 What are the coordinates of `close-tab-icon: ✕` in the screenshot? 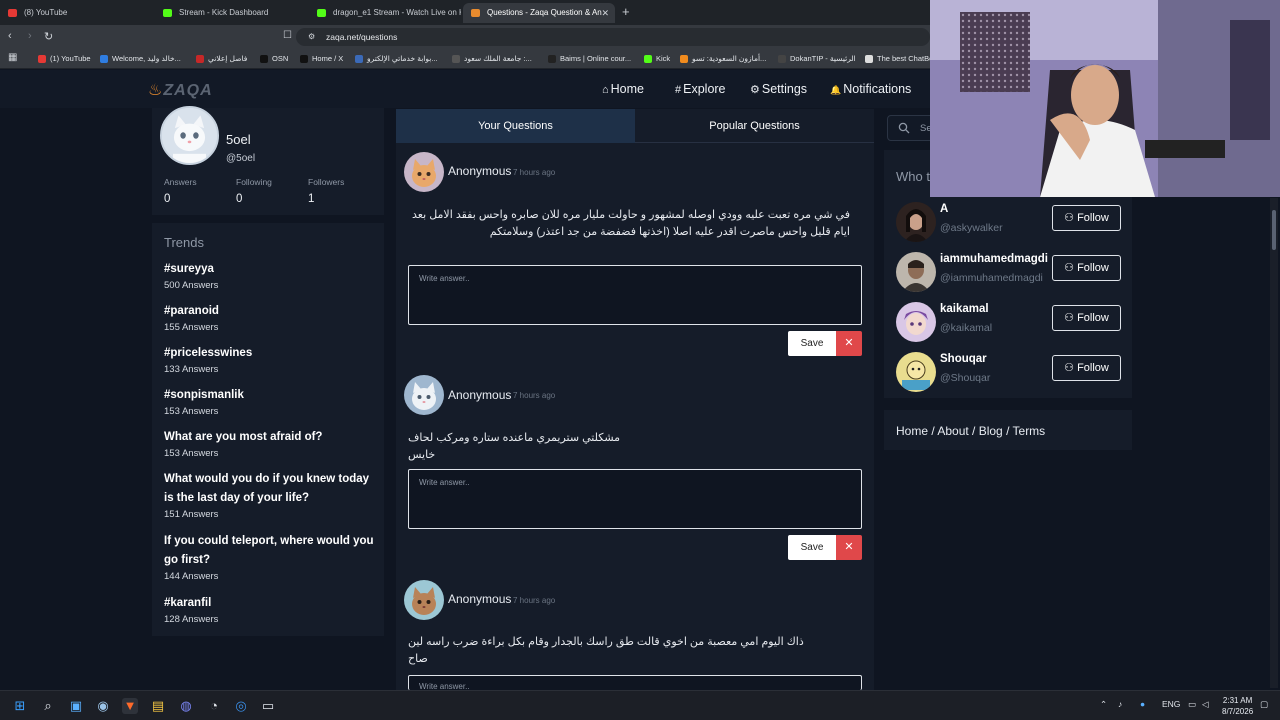 It's located at (605, 13).